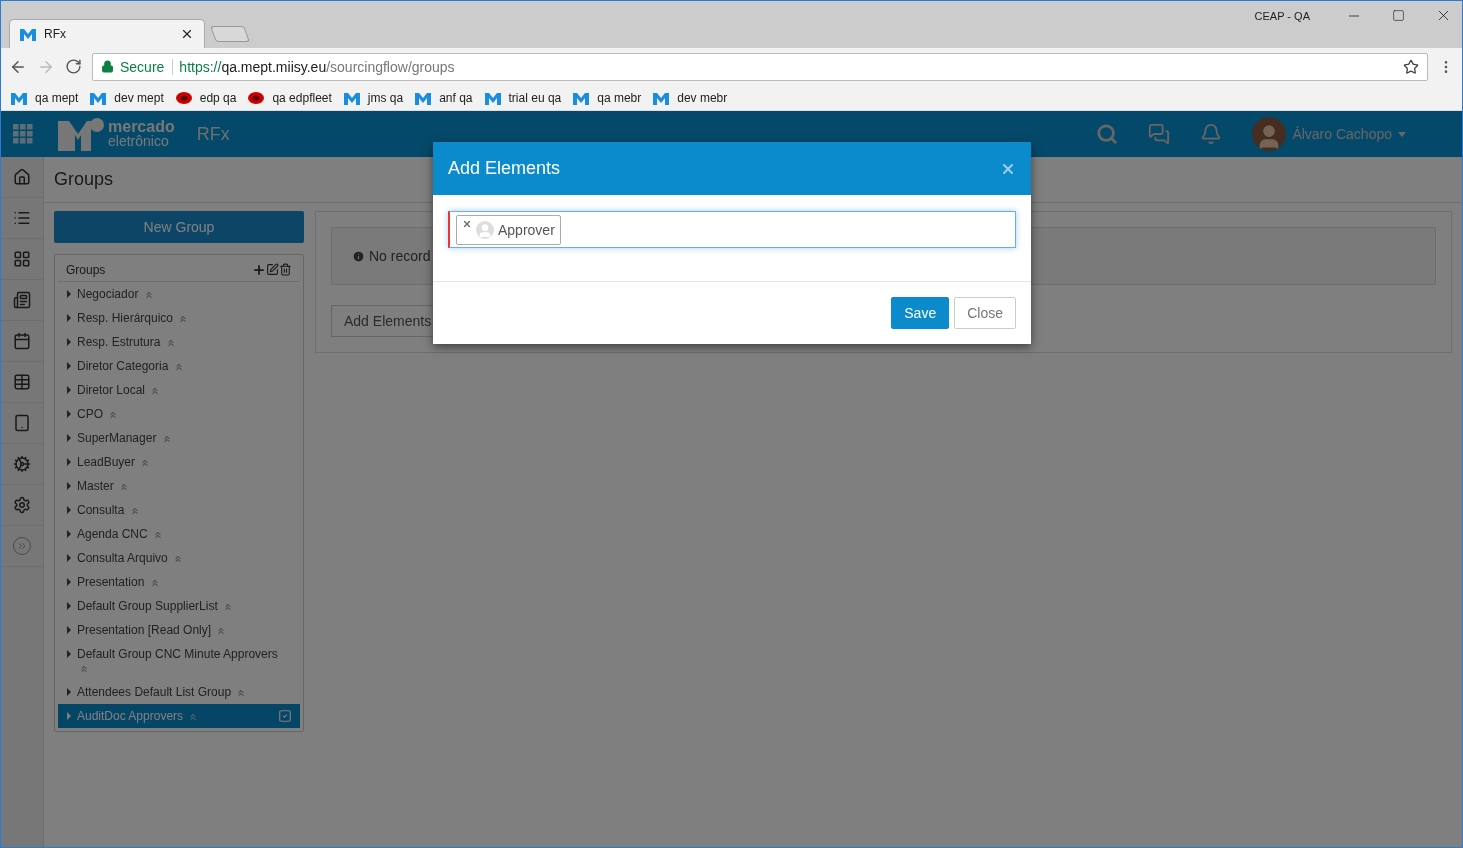 The width and height of the screenshot is (1463, 848). What do you see at coordinates (302, 97) in the screenshot?
I see `bookmark-link: qa edpfleet` at bounding box center [302, 97].